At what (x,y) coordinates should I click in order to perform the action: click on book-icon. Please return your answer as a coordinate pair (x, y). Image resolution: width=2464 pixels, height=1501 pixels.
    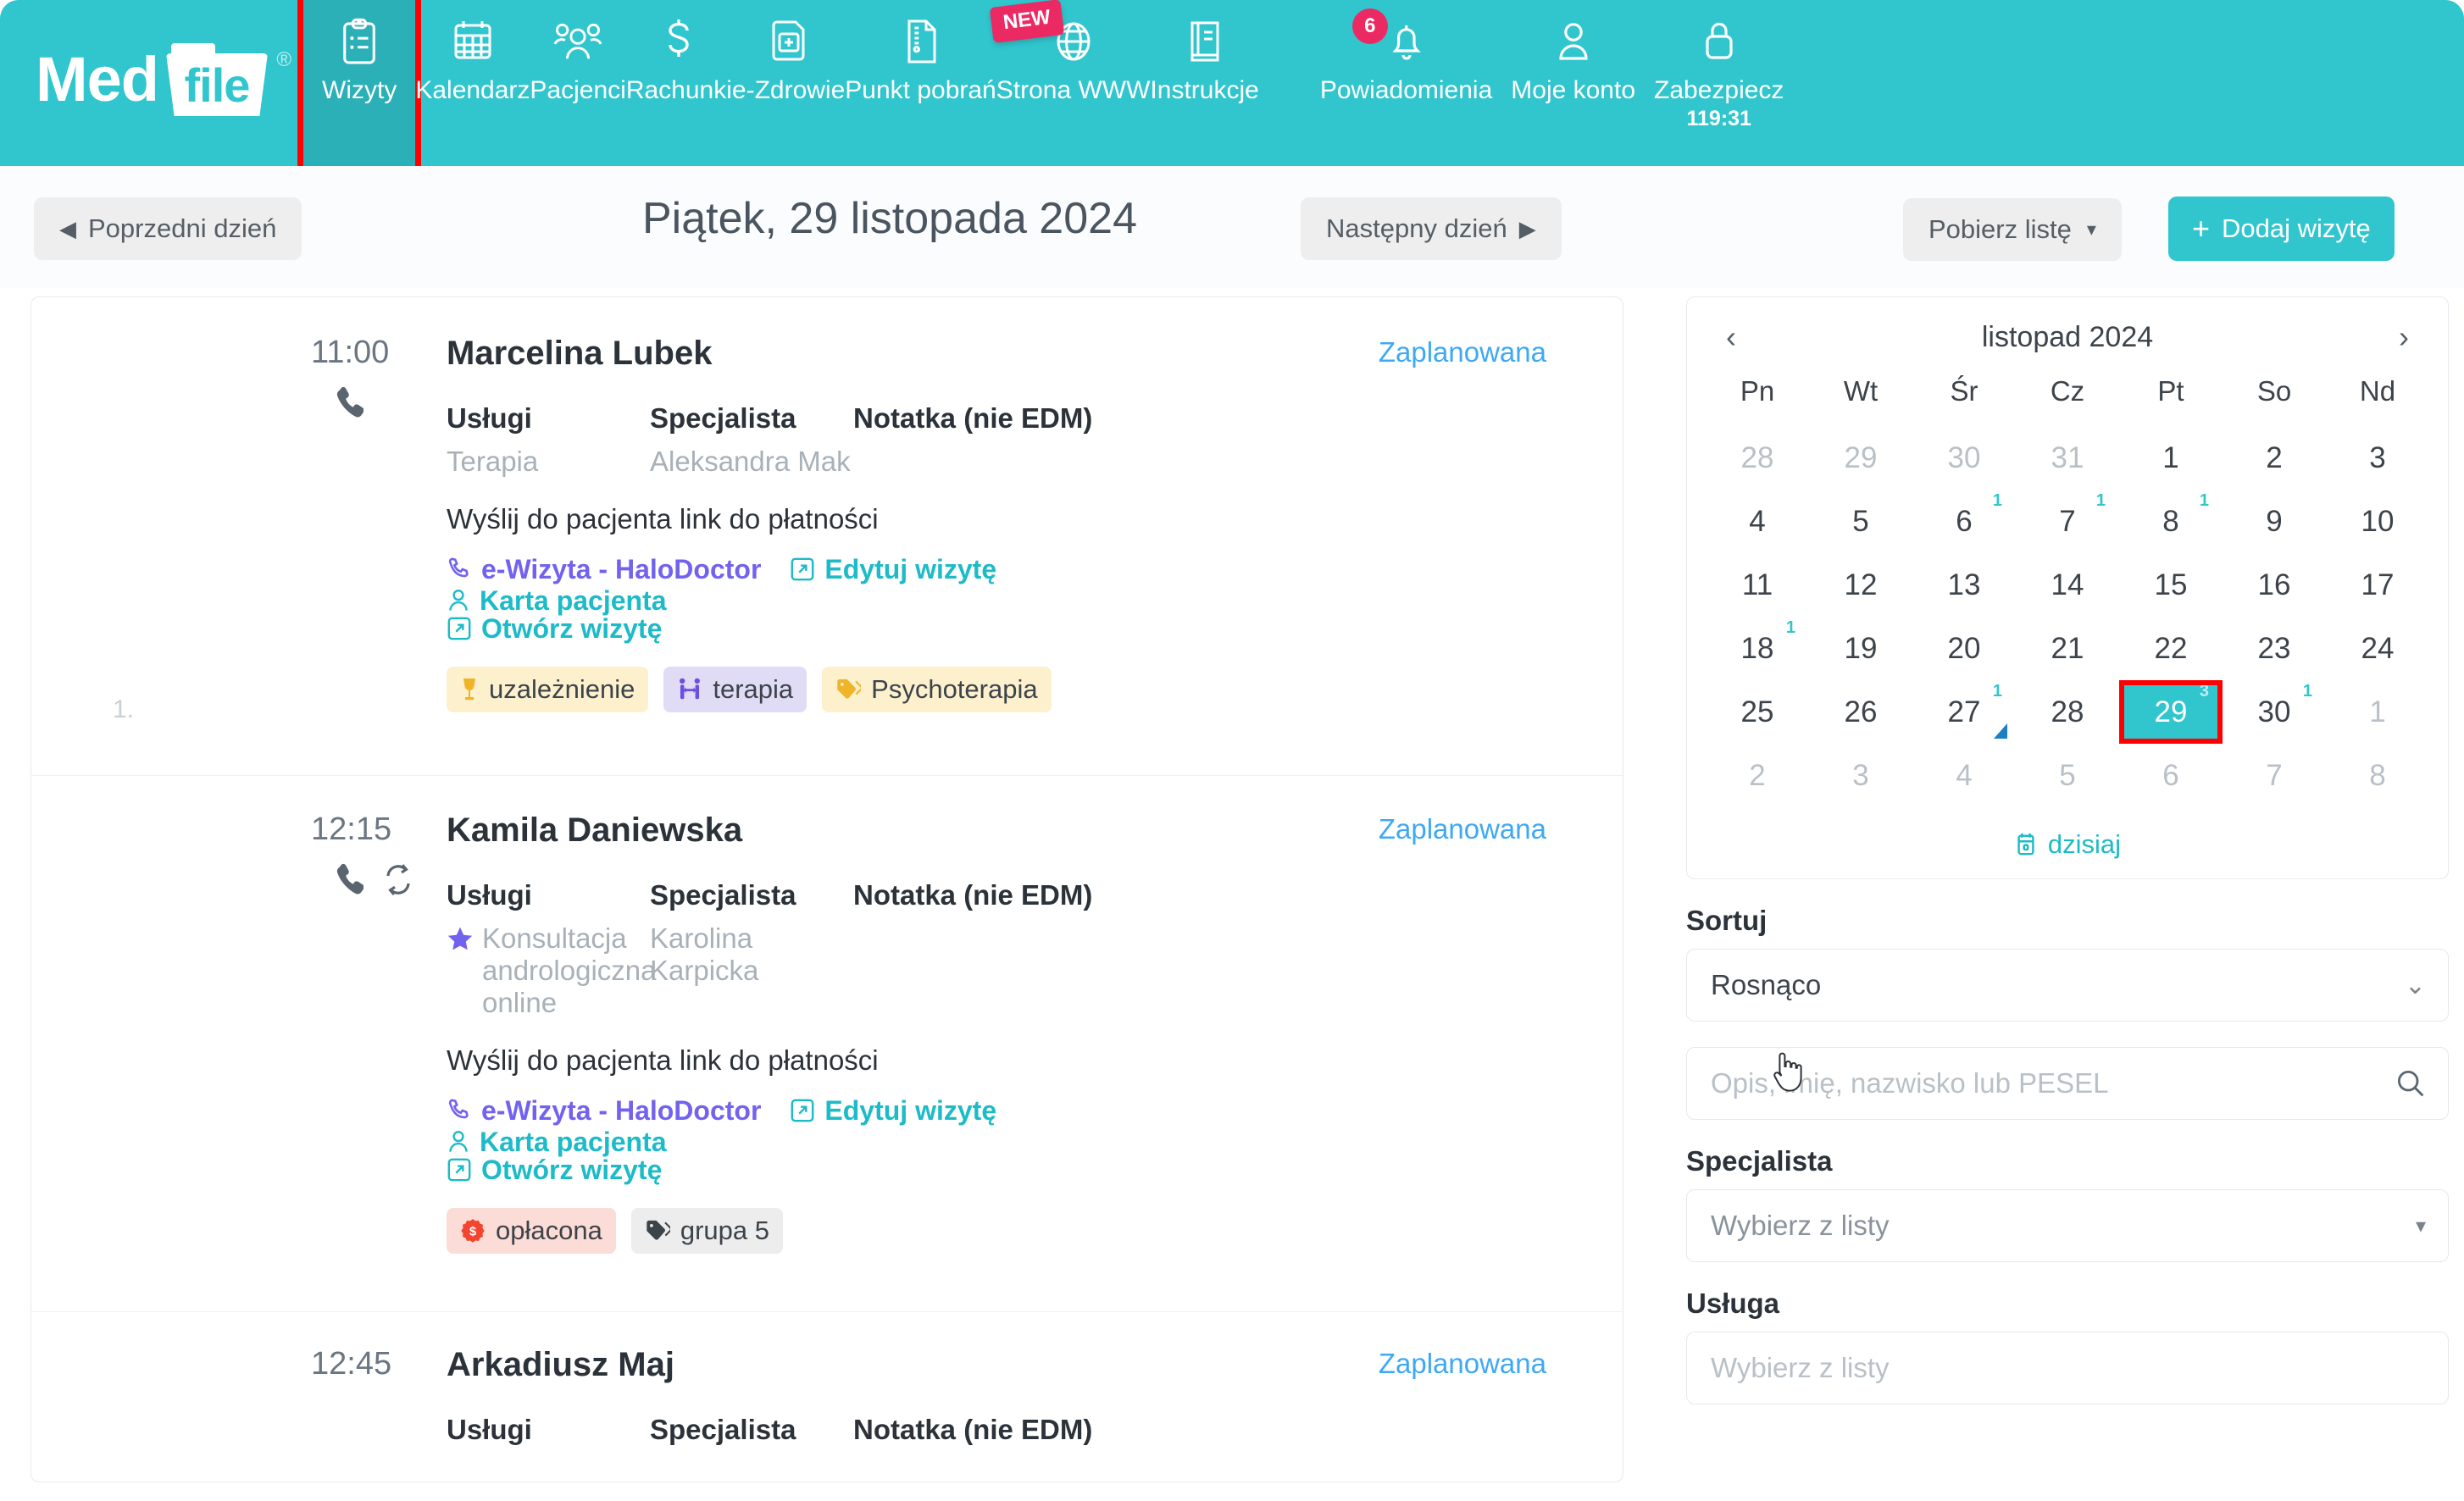
    Looking at the image, I should click on (1204, 41).